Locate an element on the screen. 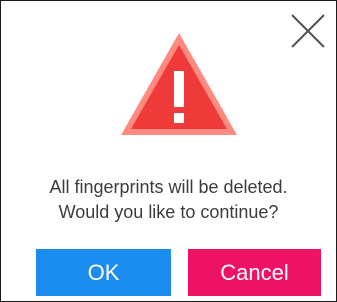  close-icon is located at coordinates (308, 31).